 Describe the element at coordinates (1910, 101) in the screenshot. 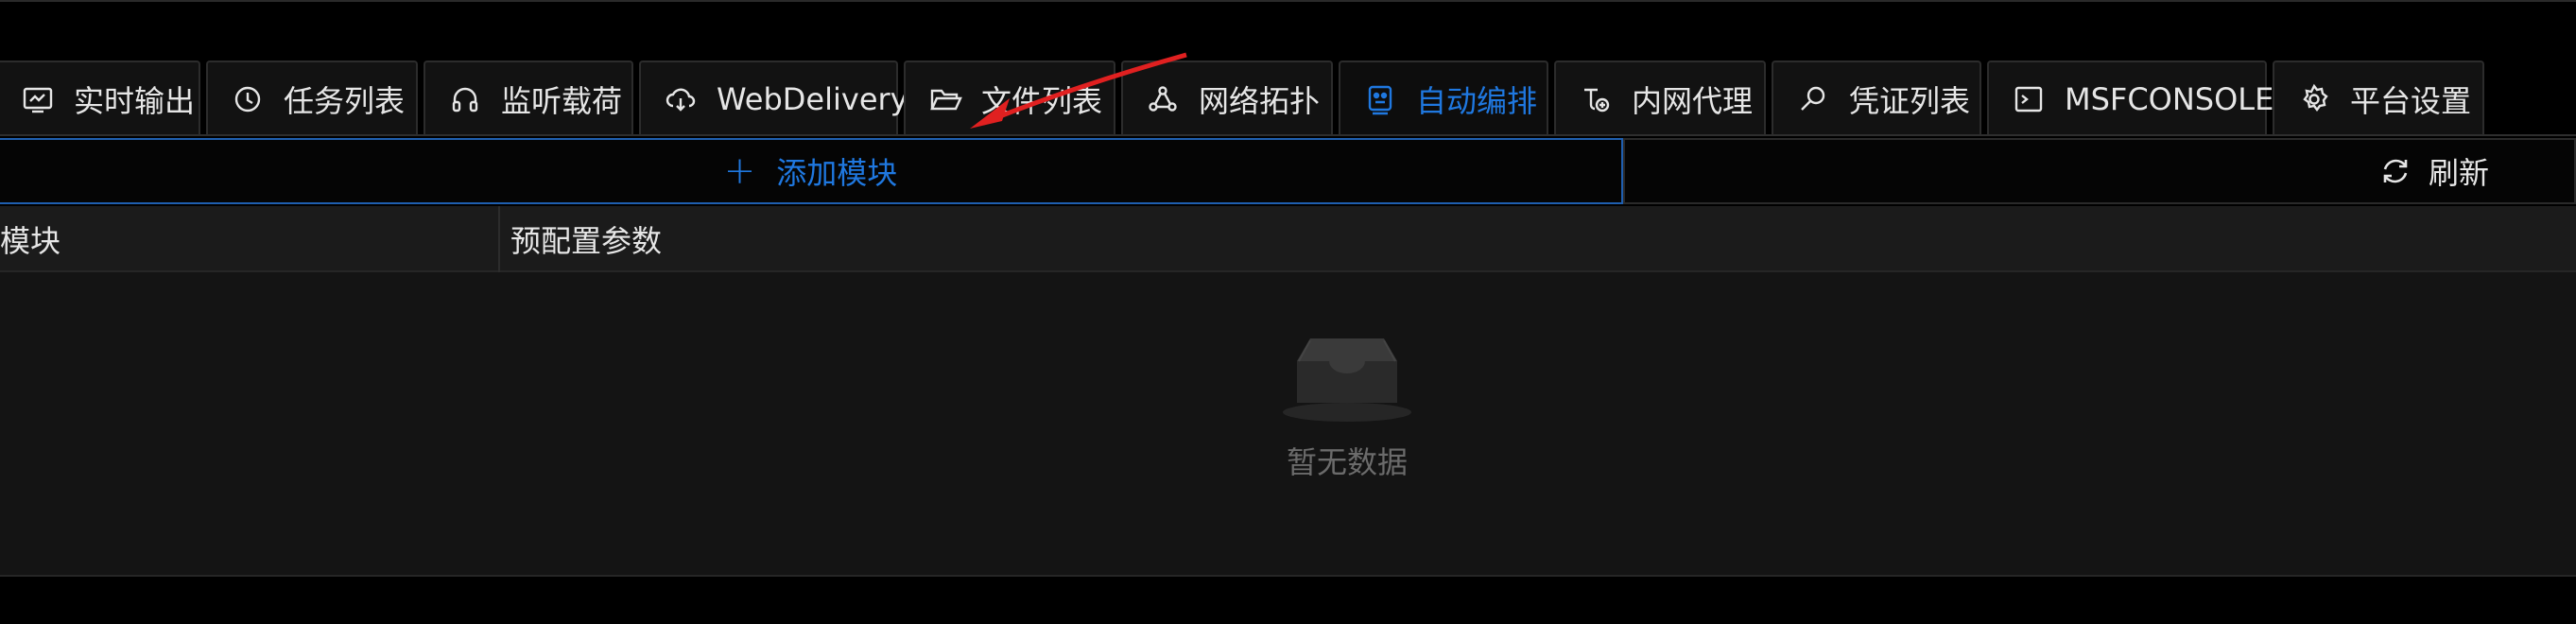

I see `tab-label: 凭证列表` at that location.